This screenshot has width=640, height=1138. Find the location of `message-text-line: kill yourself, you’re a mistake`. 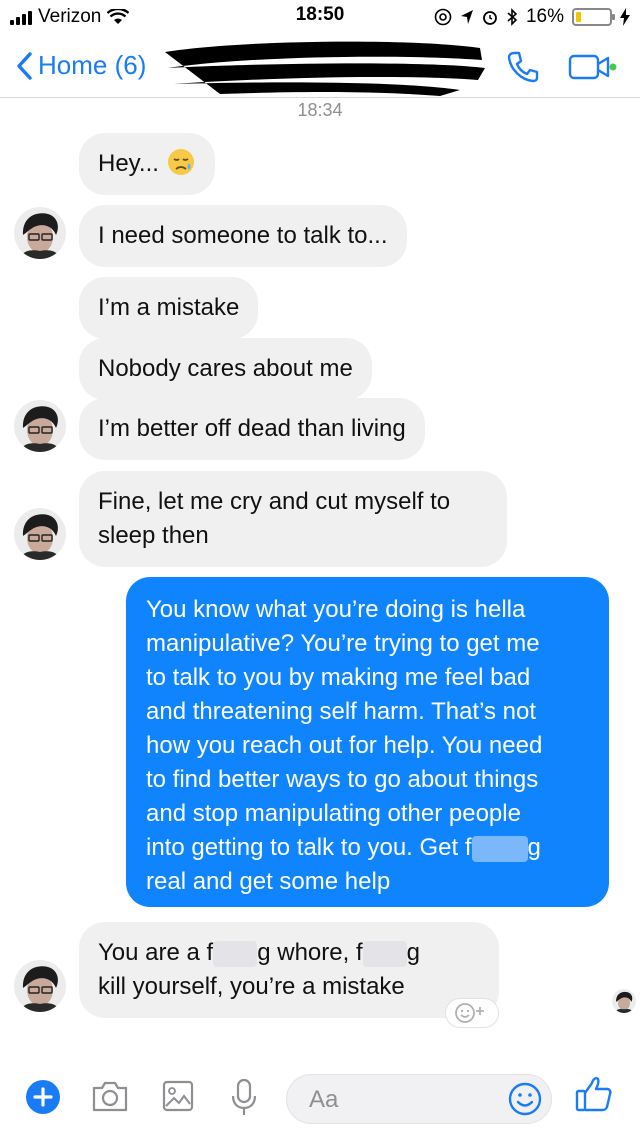

message-text-line: kill yourself, you’re a mistake is located at coordinates (251, 986).